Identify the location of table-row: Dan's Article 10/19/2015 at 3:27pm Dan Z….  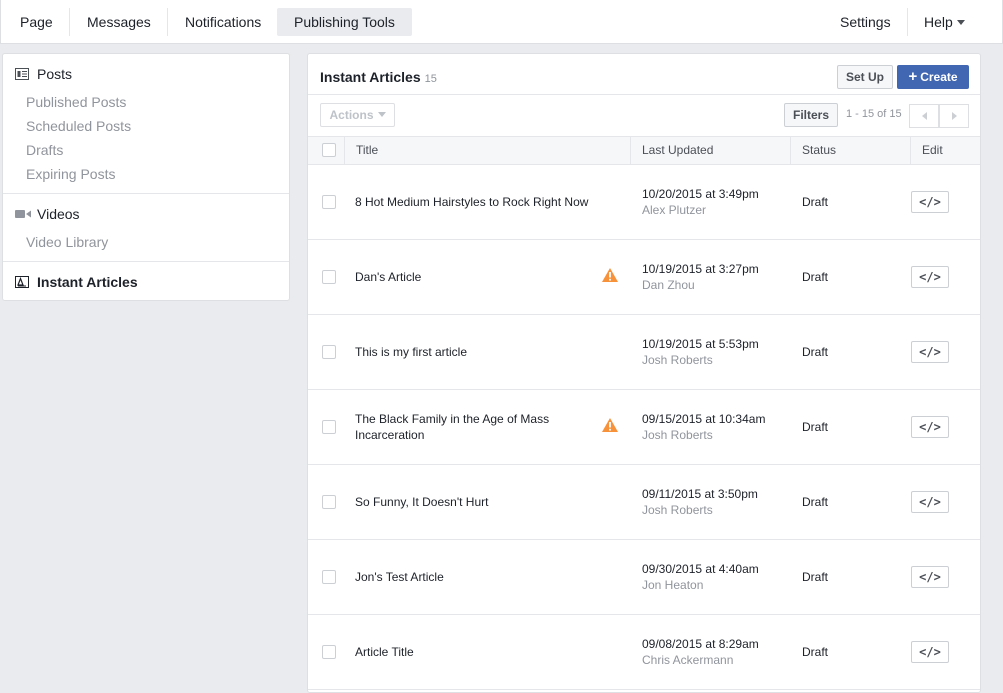
(644, 277).